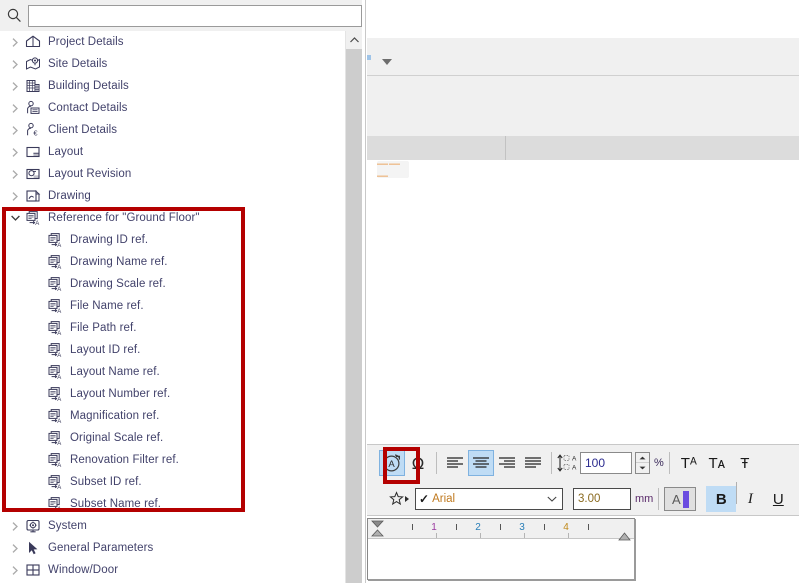 The height and width of the screenshot is (583, 799). Describe the element at coordinates (567, 463) in the screenshot. I see `line-spacing-icon: A A` at that location.